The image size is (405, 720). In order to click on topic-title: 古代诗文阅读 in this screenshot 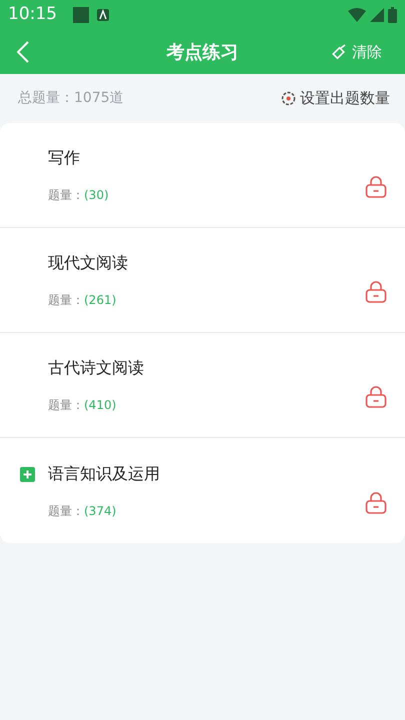, I will do `click(96, 368)`.